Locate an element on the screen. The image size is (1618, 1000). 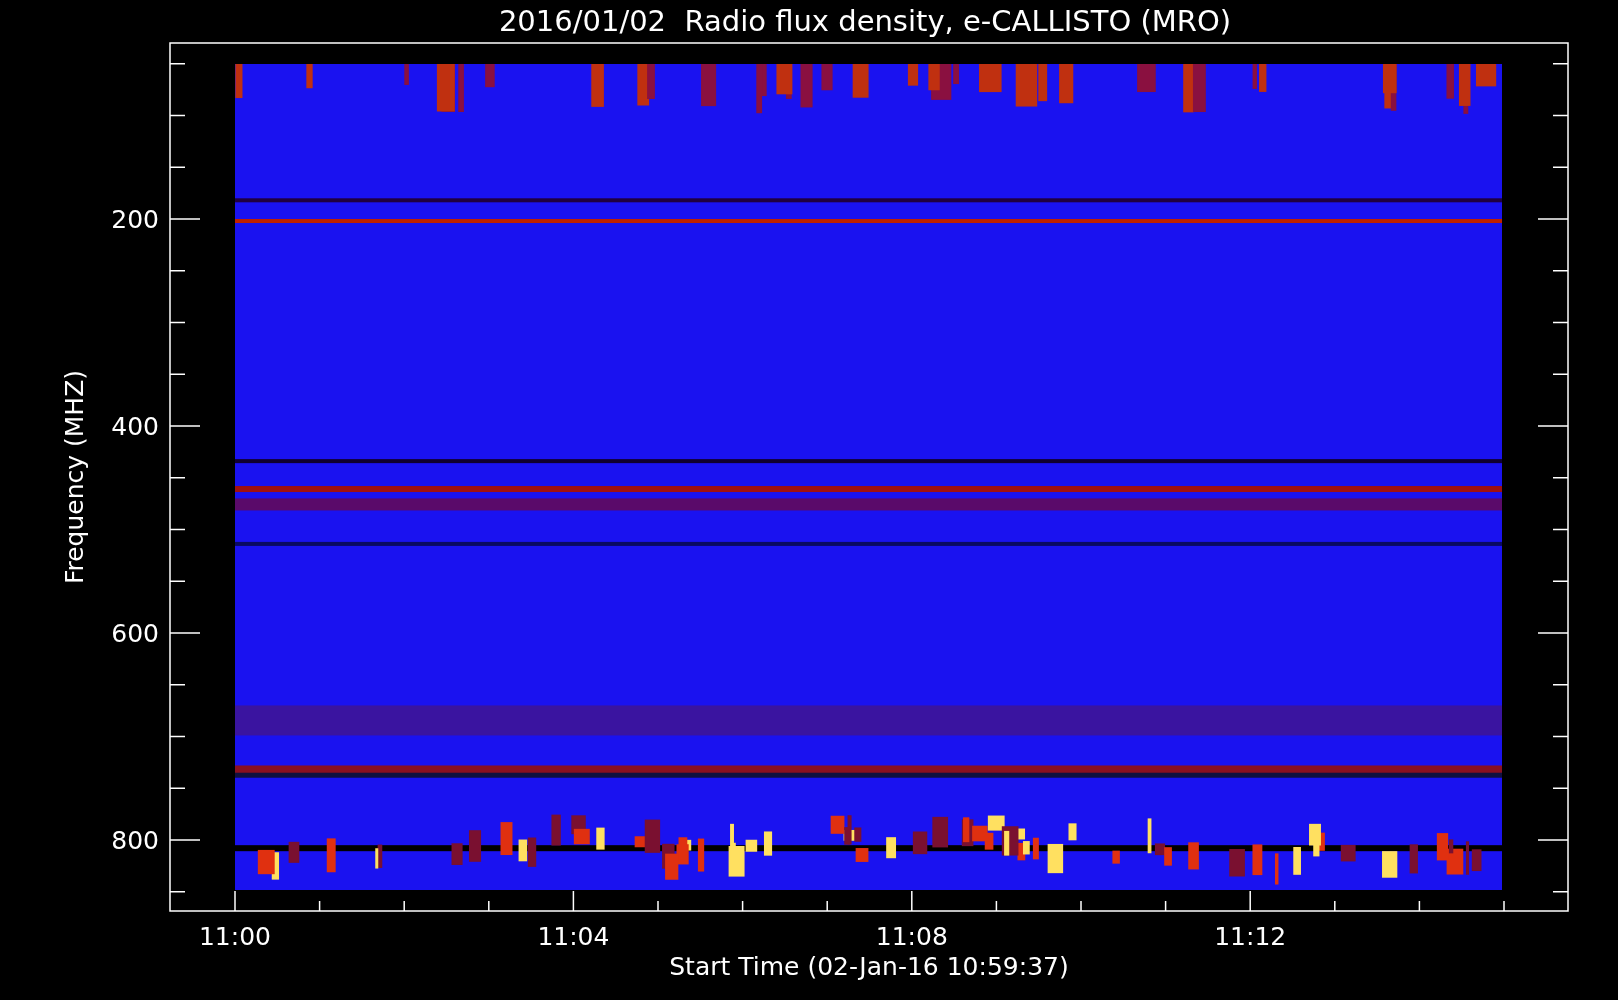
x-axis-label: Start Time (02-Jan-16 10:59:37) is located at coordinates (869, 966).